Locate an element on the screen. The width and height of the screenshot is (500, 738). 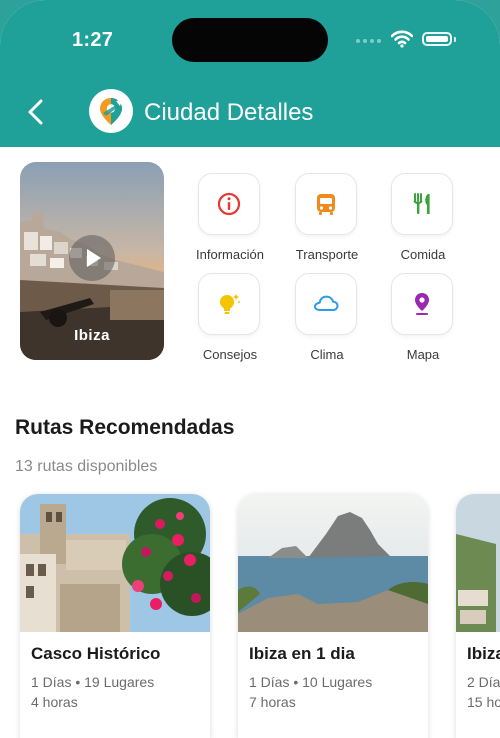
food-button: Comida is located at coordinates (423, 223).